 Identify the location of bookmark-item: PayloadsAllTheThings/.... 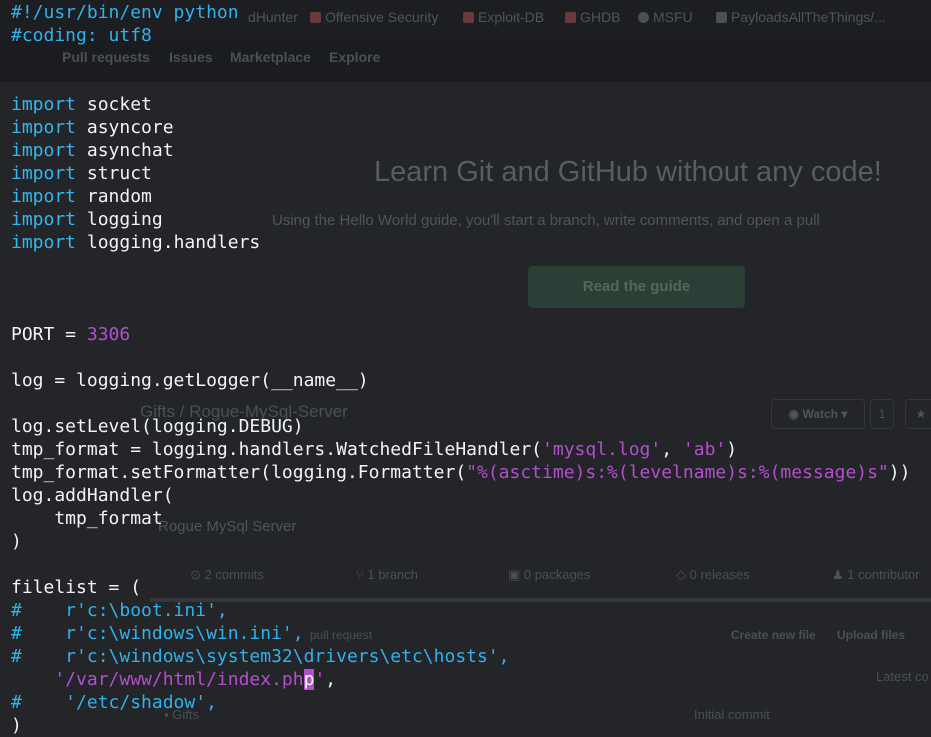
(801, 17).